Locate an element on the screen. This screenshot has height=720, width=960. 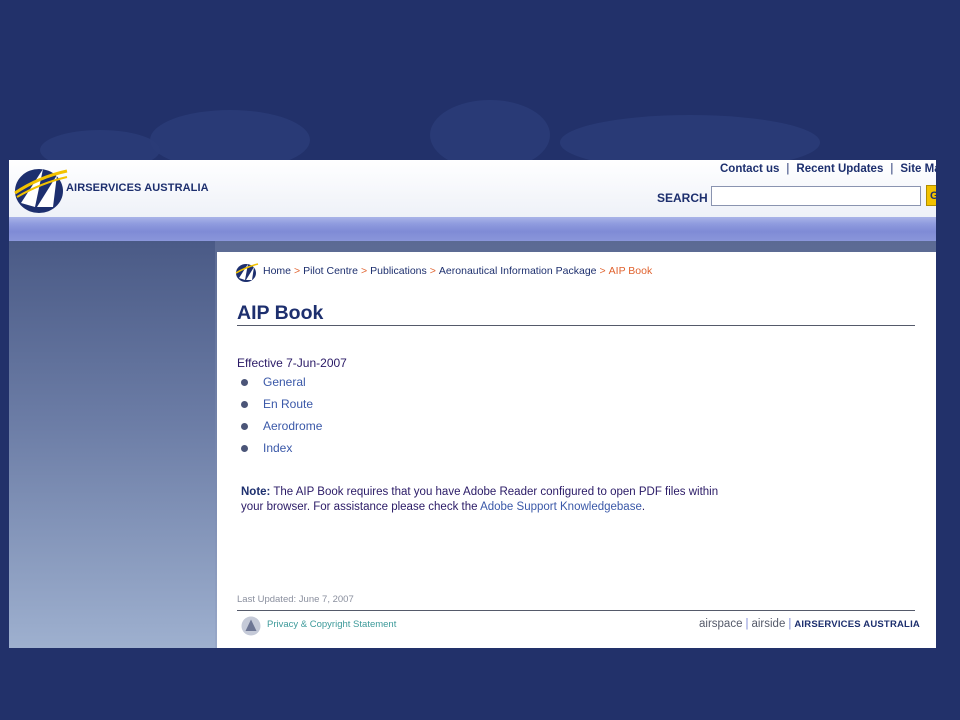
general-link: General is located at coordinates (284, 382).